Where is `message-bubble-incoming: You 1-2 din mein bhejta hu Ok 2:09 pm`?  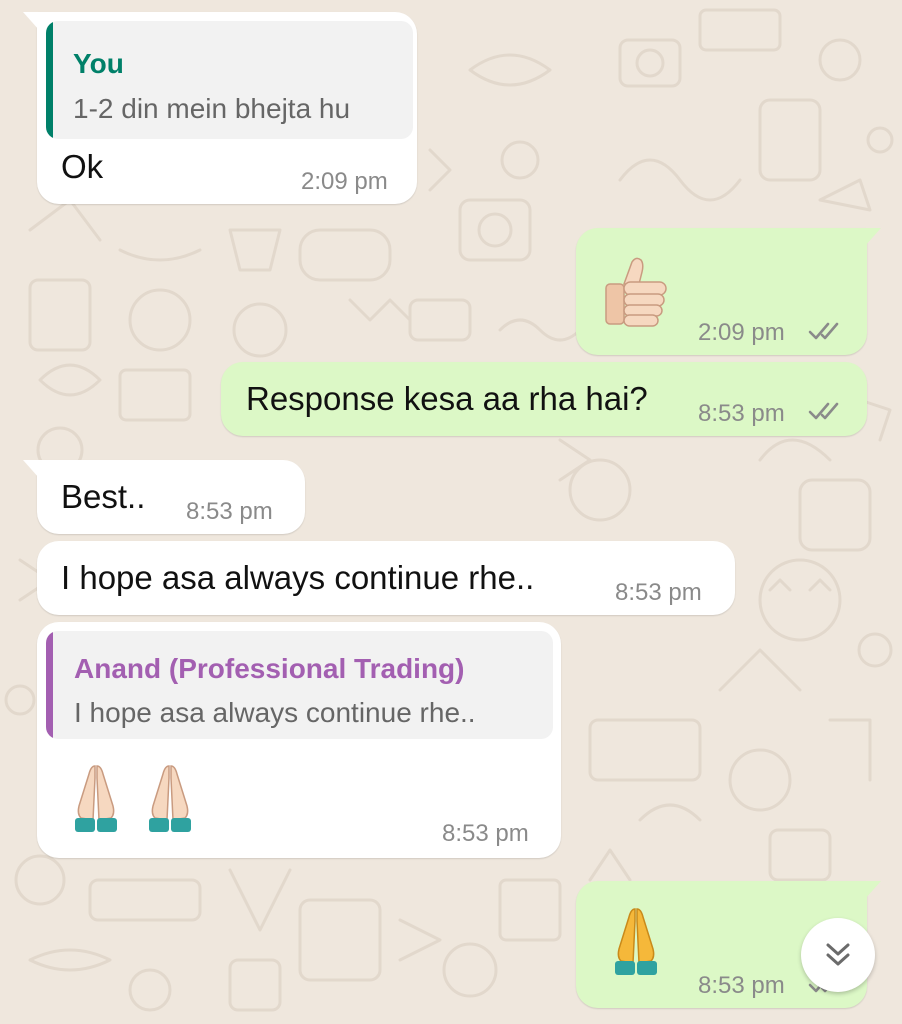 message-bubble-incoming: You 1-2 din mein bhejta hu Ok 2:09 pm is located at coordinates (220, 108).